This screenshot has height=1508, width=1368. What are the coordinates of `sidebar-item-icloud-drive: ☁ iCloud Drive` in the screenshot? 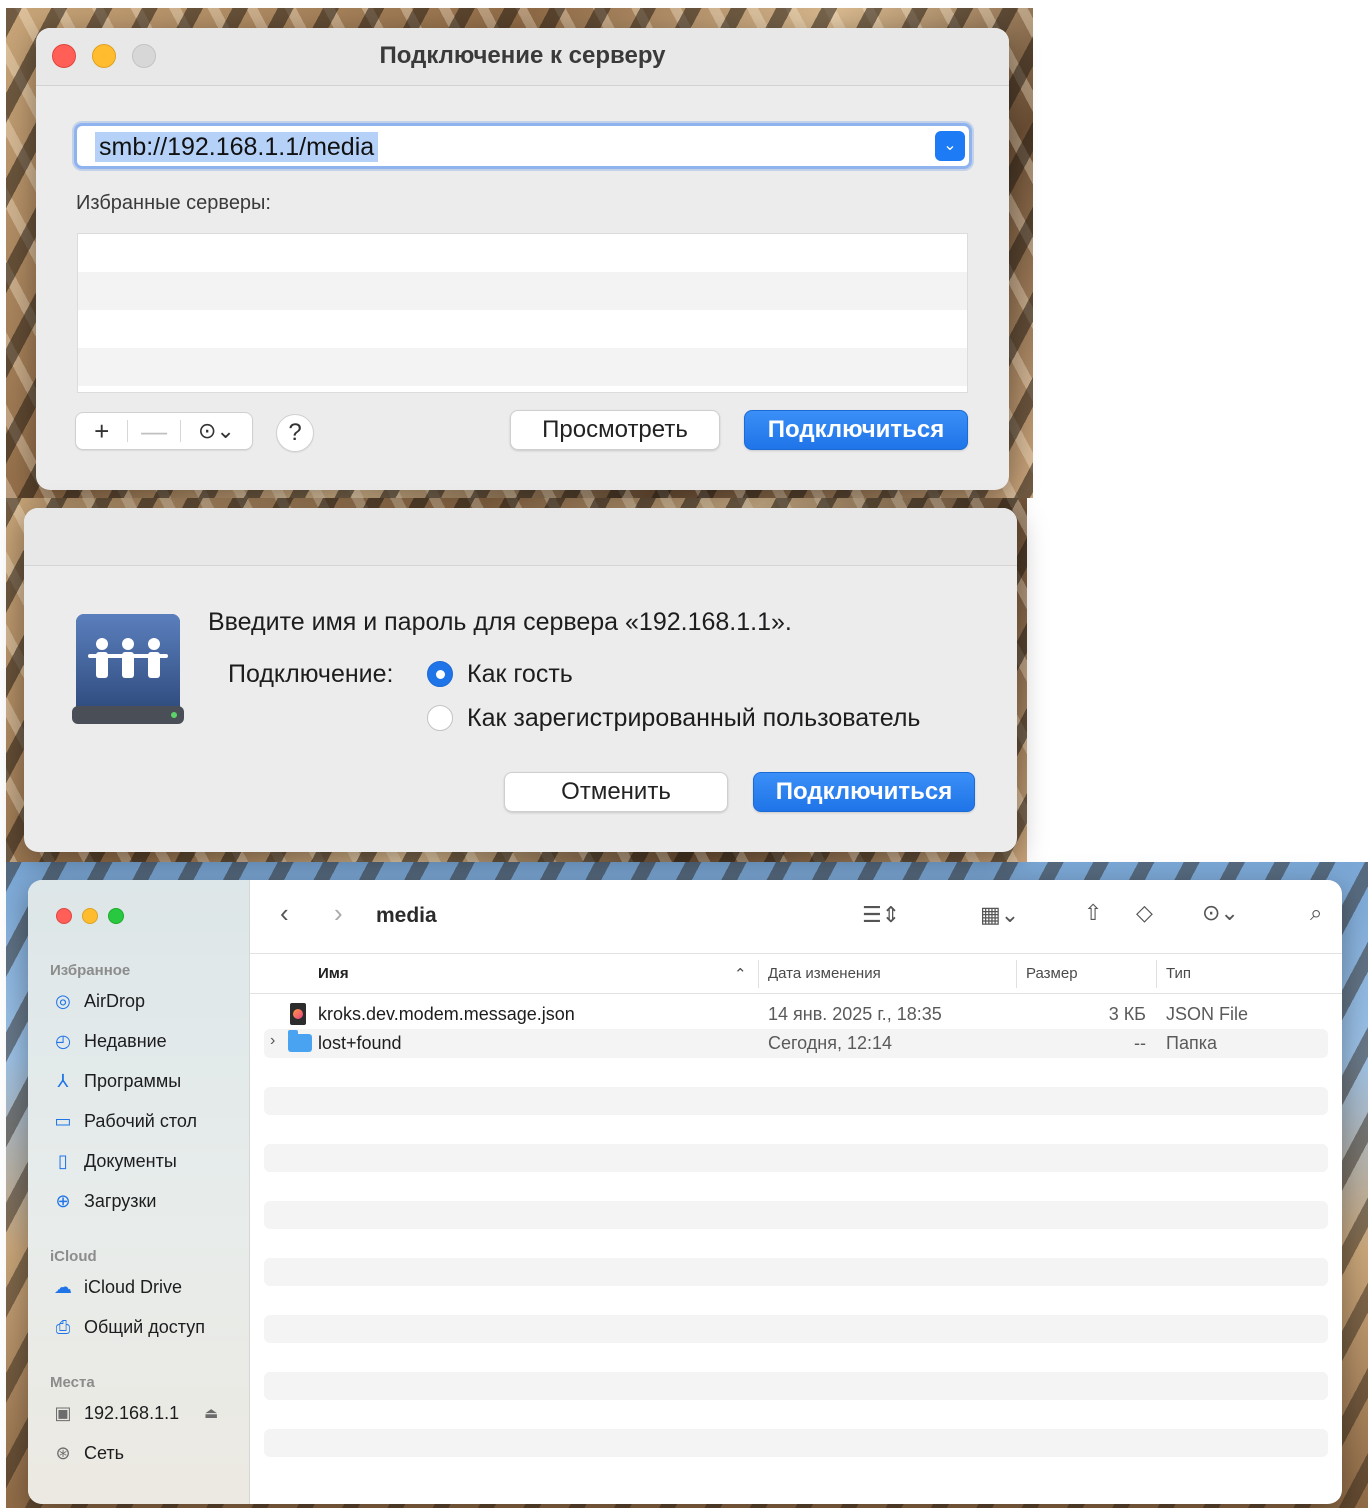 It's located at (117, 1287).